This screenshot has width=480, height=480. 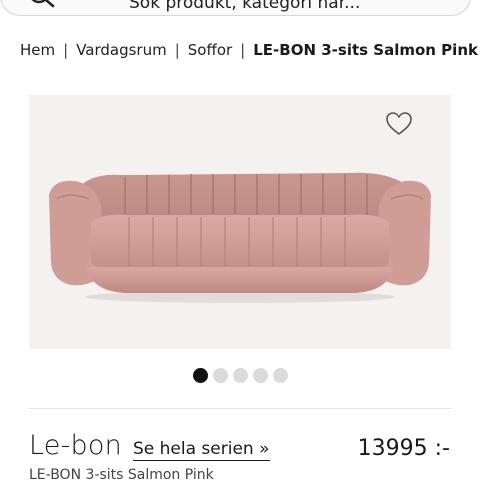 I want to click on breadcrumb-sofas: Soffor, so click(x=210, y=50).